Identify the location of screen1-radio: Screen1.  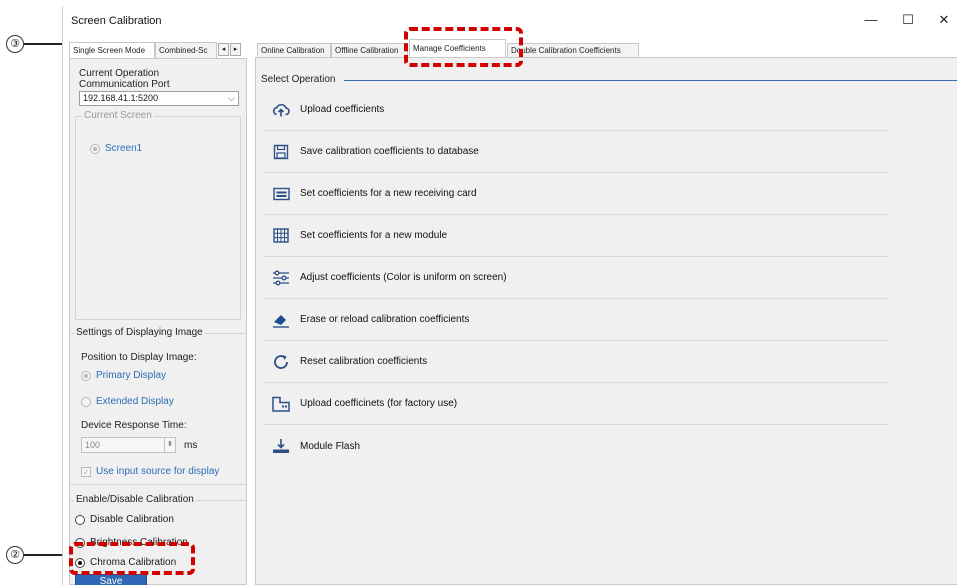
(116, 148).